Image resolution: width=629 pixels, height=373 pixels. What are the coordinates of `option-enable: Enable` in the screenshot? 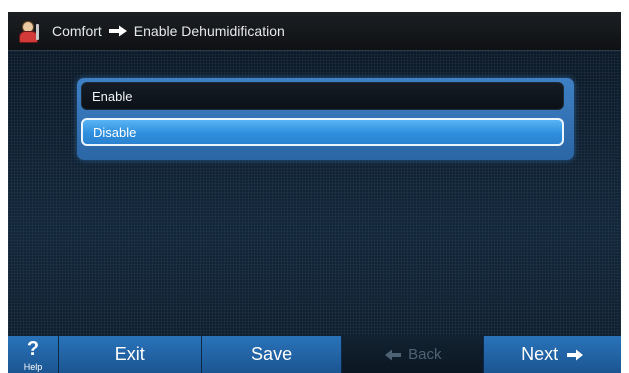 It's located at (322, 96).